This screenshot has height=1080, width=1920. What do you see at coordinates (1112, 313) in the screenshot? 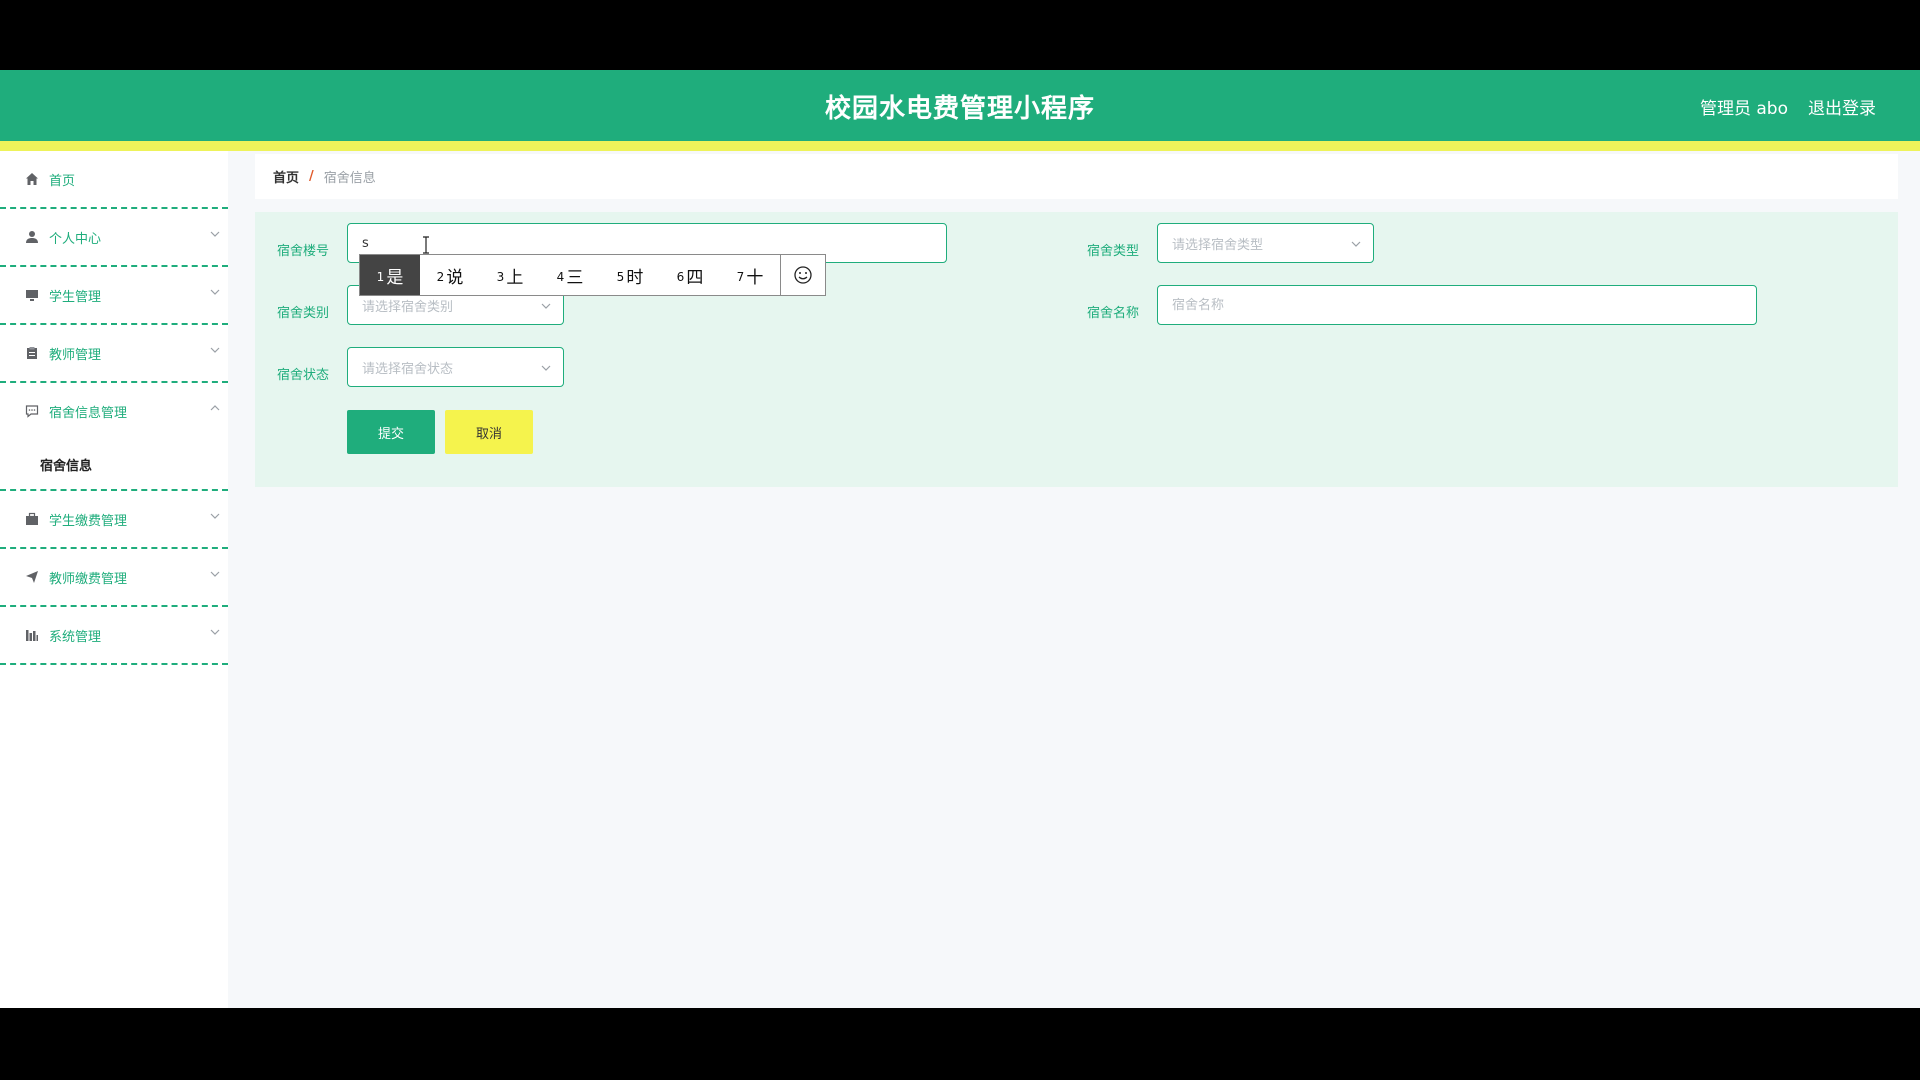
I see `name-label: 宿舍名称` at bounding box center [1112, 313].